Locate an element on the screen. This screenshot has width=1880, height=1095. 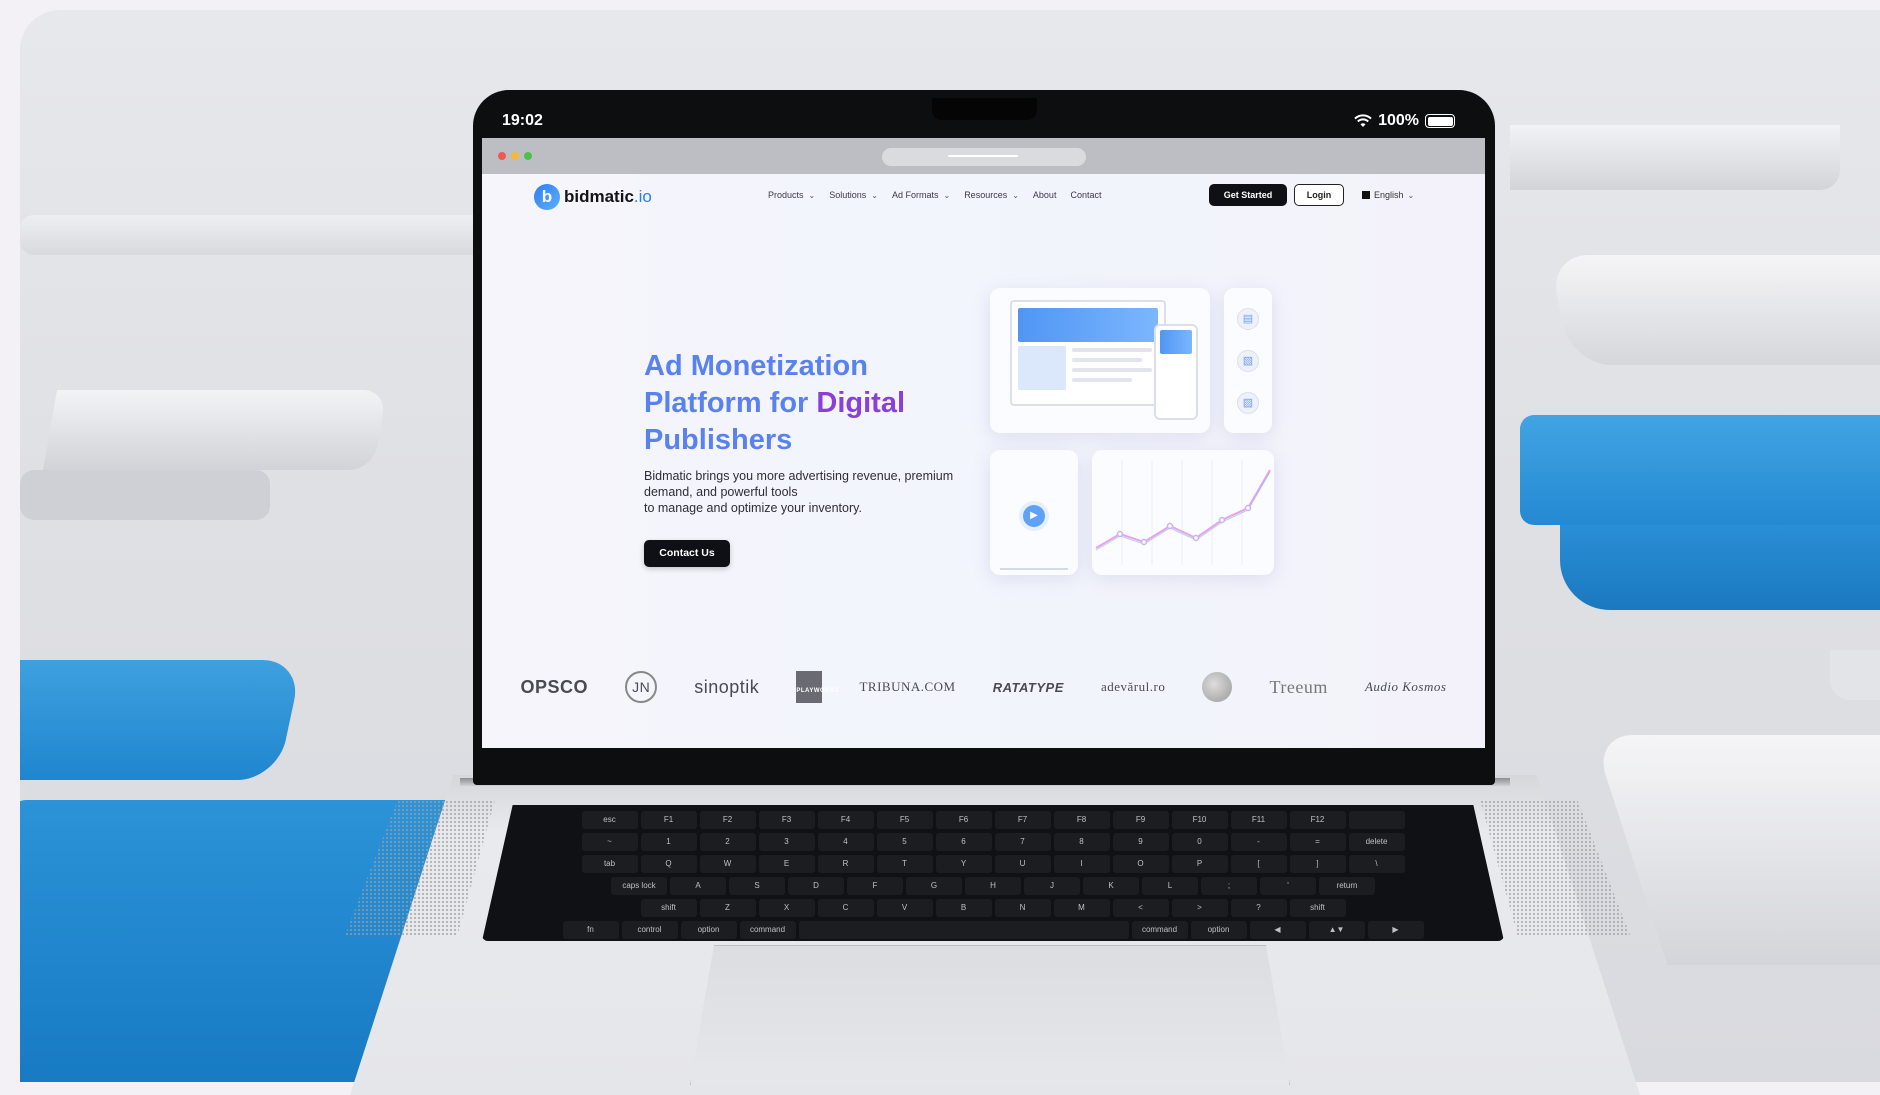
nav-label: Contact is located at coordinates (1086, 195).